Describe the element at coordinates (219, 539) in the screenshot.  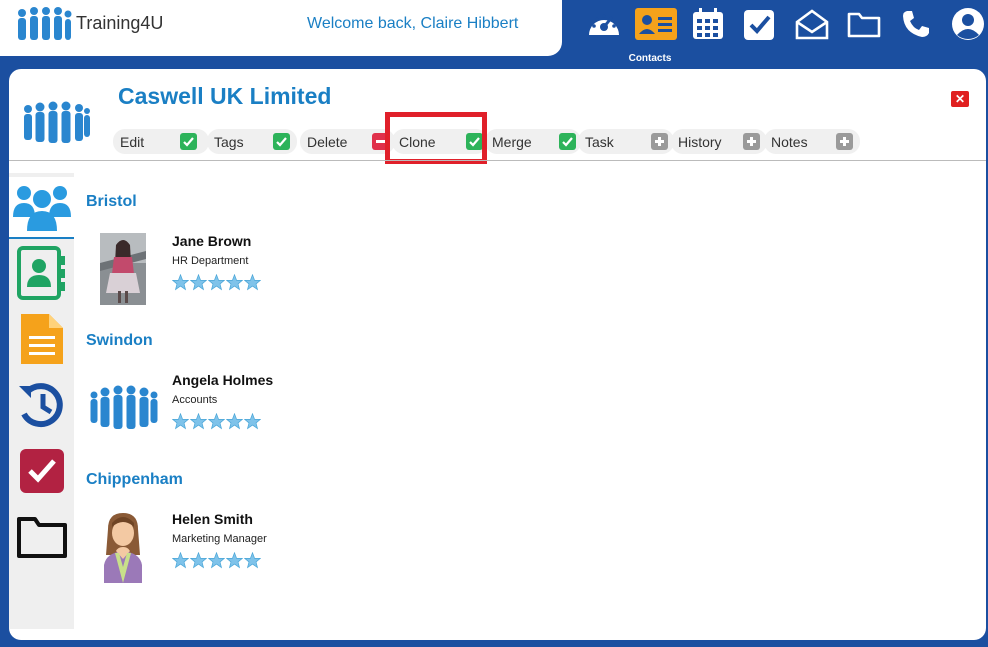
I see `contact-department: Marketing Manager` at that location.